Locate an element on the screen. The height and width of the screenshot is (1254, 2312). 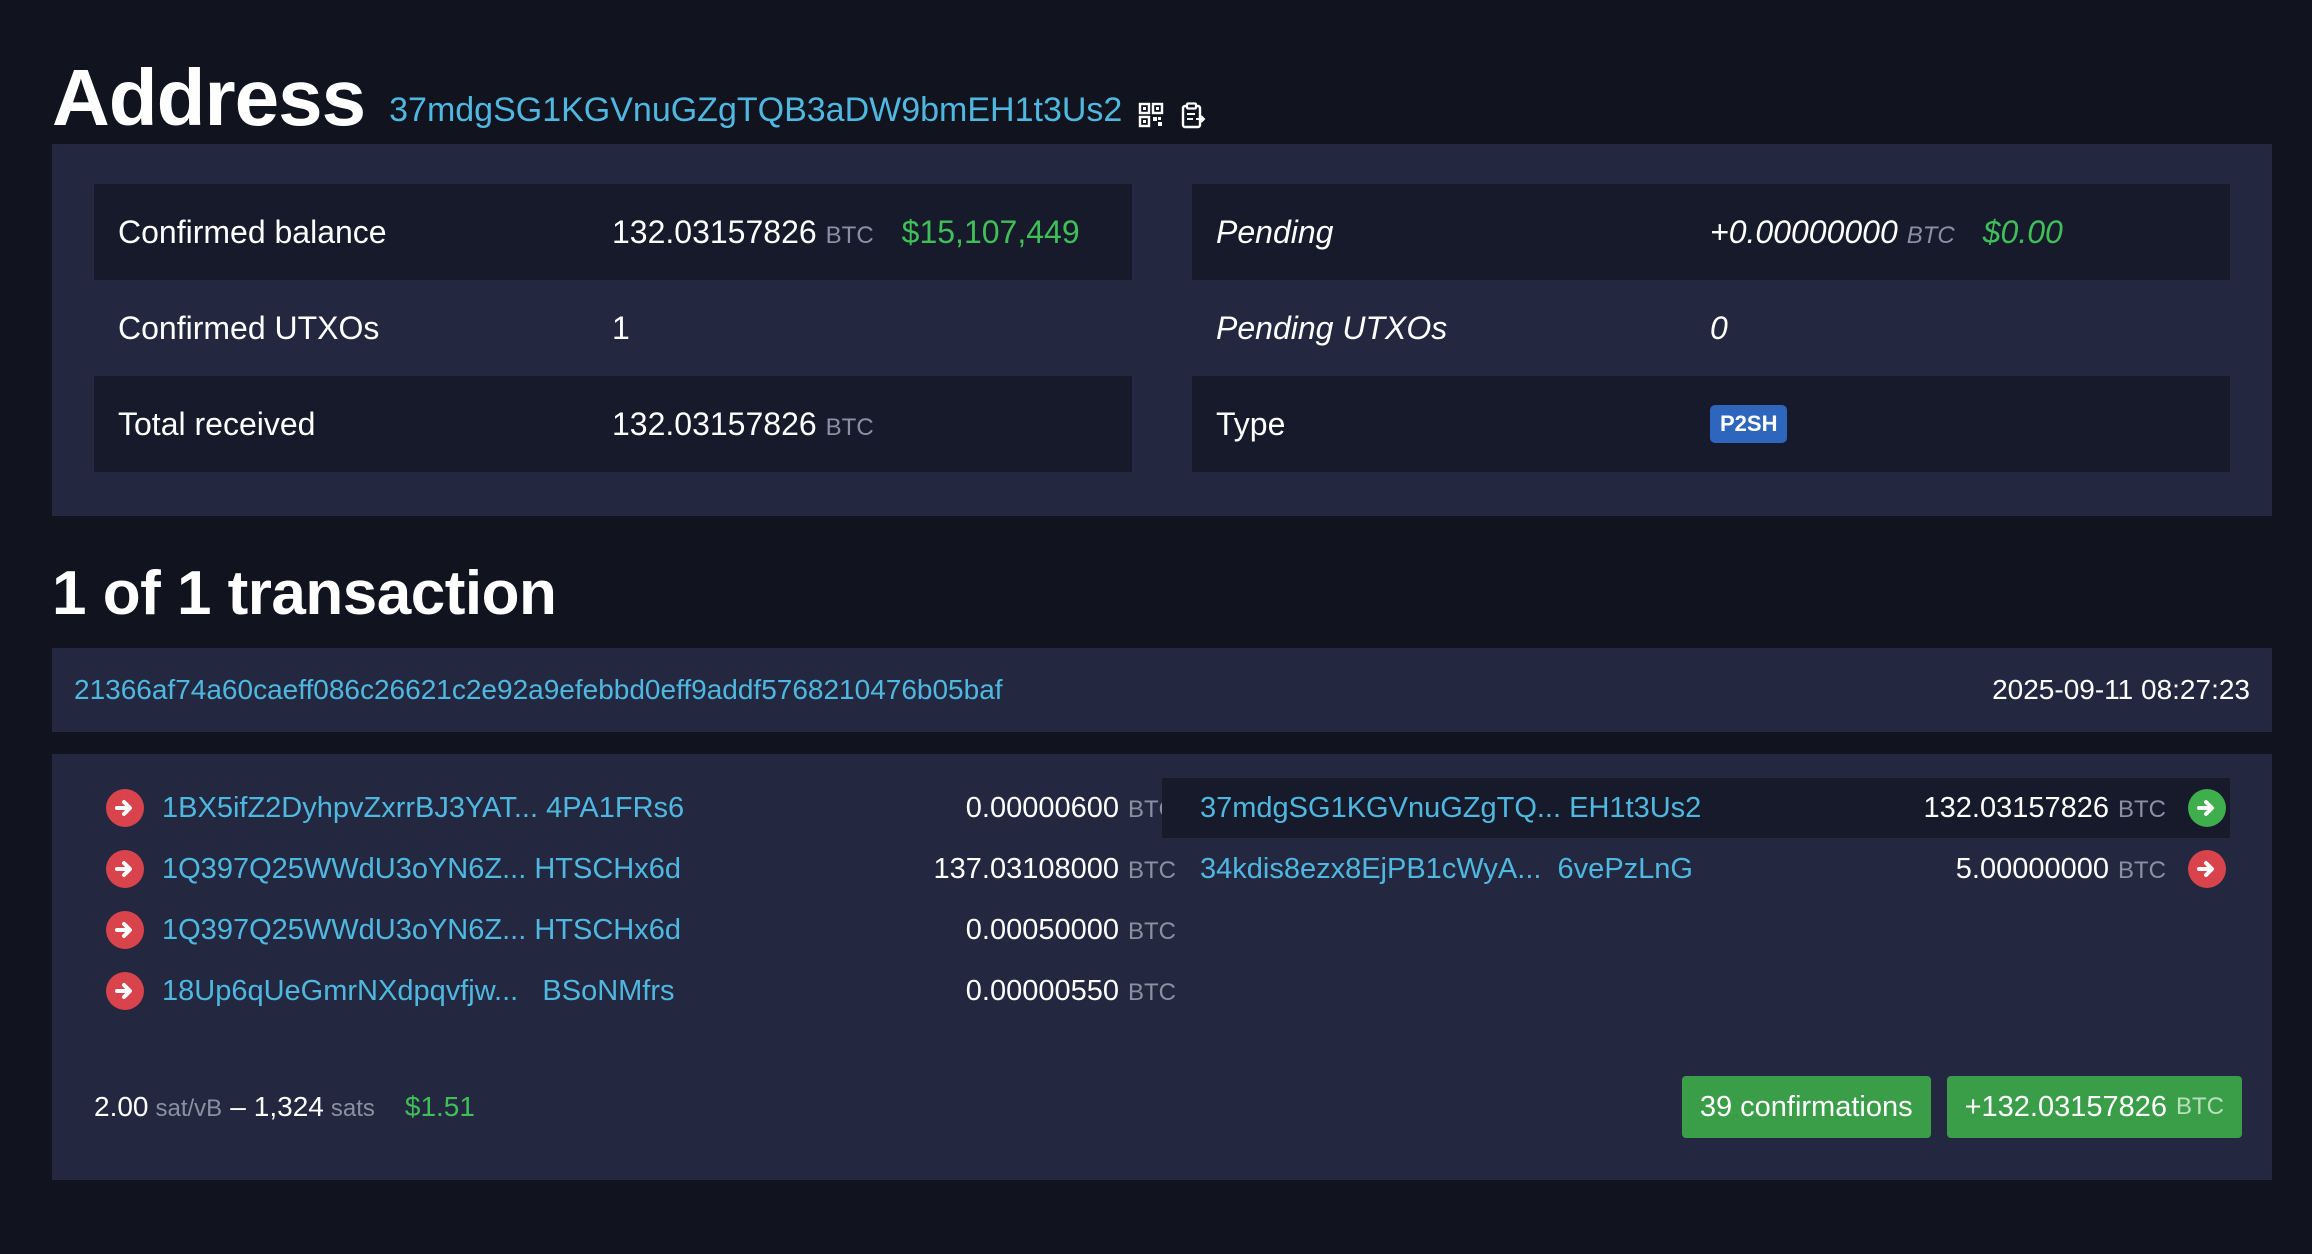
input-amount-value: 137.03108000 is located at coordinates (1026, 868).